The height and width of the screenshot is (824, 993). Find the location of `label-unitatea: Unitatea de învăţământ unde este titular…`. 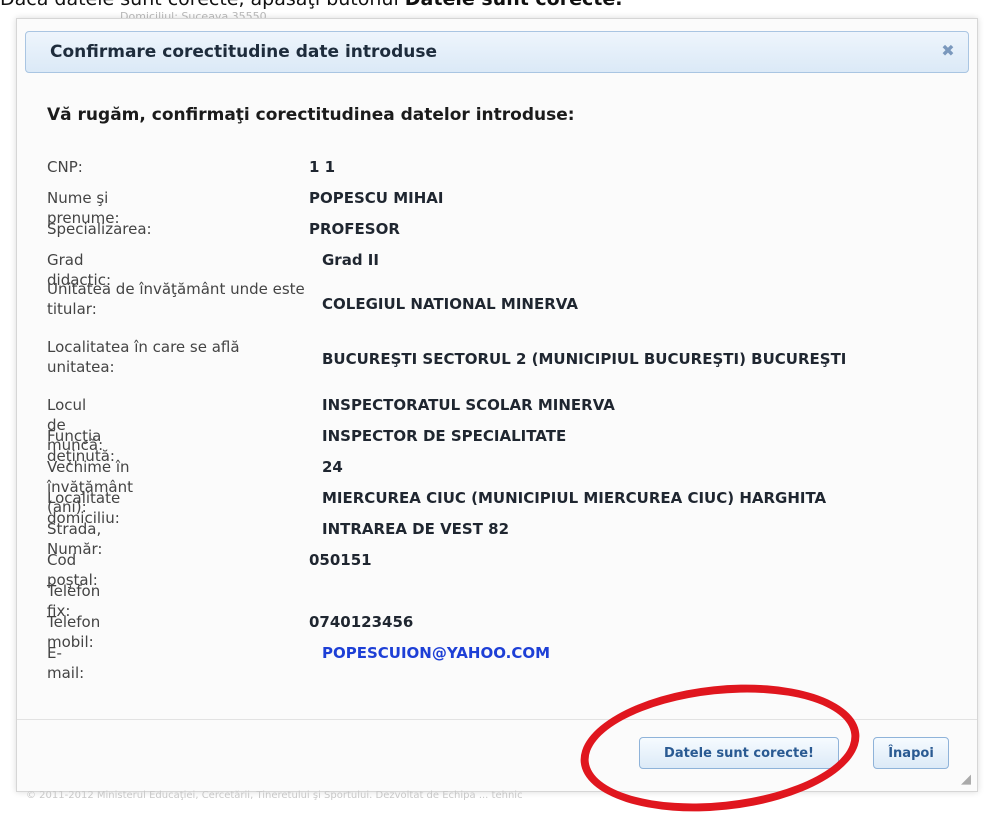

label-unitatea: Unitatea de învăţământ unde este titular… is located at coordinates (176, 299).